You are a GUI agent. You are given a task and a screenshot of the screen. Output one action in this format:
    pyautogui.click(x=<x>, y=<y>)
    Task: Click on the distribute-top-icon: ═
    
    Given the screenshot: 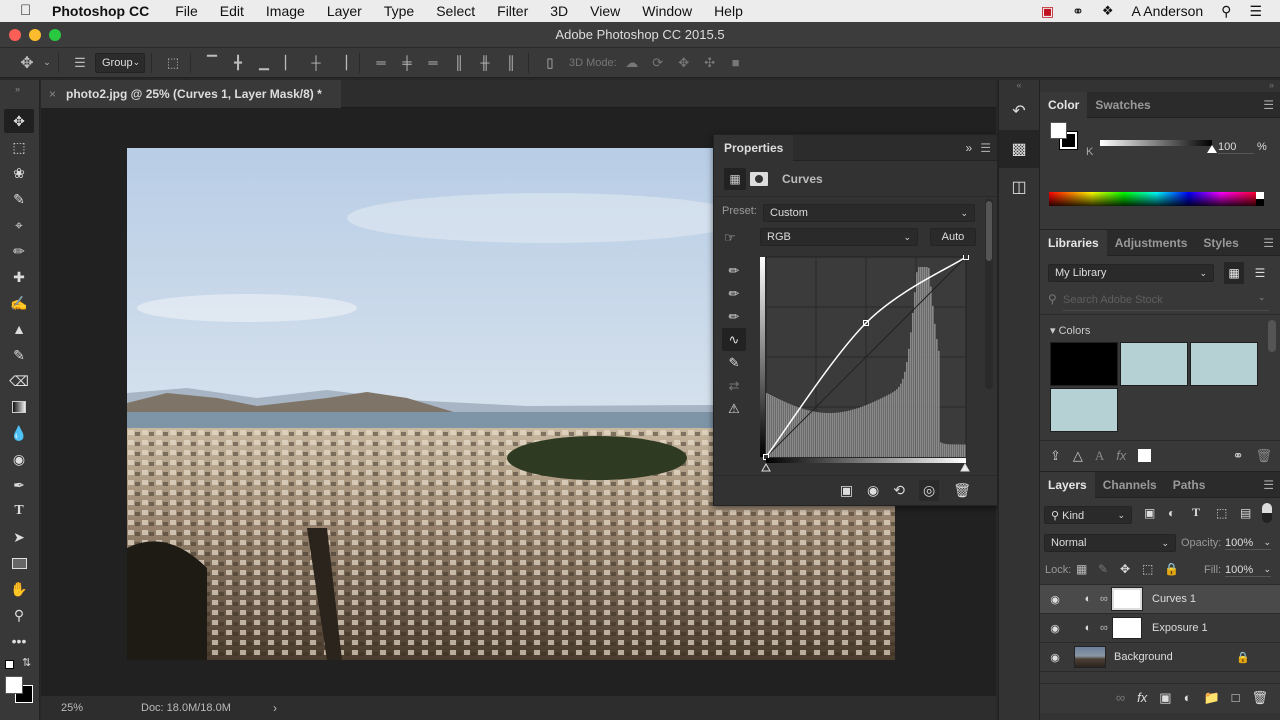 What is the action you would take?
    pyautogui.click(x=381, y=63)
    